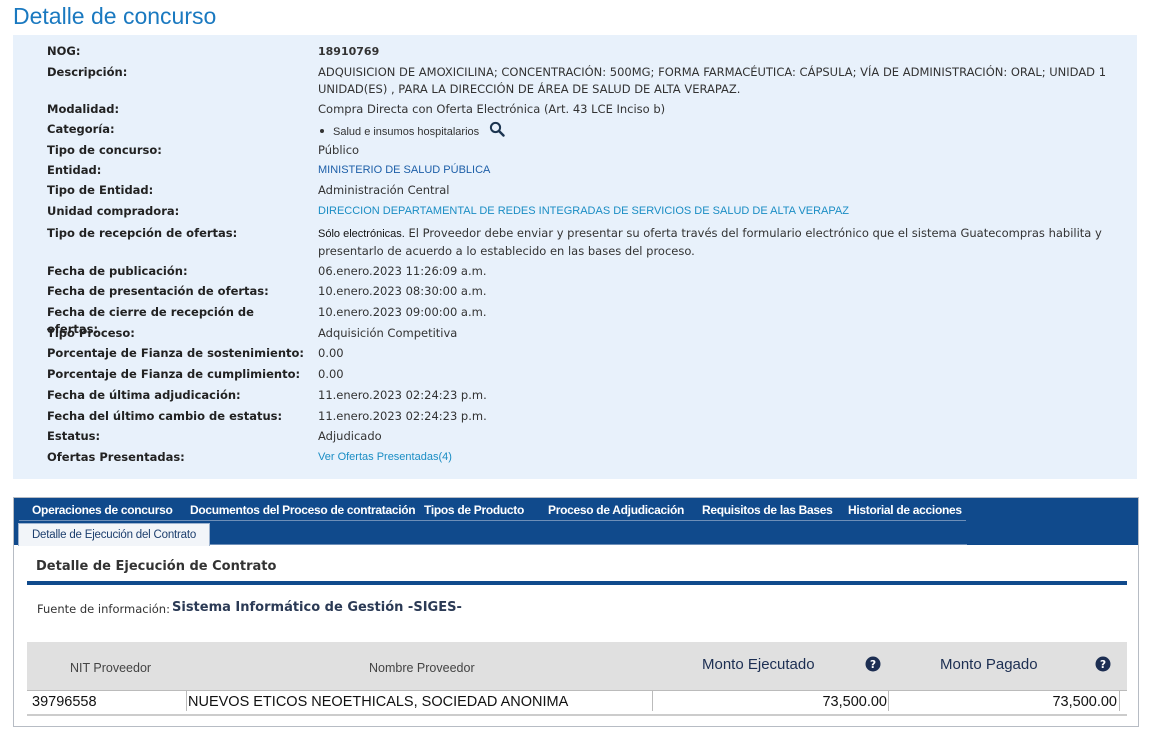 The image size is (1149, 734). What do you see at coordinates (350, 436) in the screenshot?
I see `detail-value: Adjudicado` at bounding box center [350, 436].